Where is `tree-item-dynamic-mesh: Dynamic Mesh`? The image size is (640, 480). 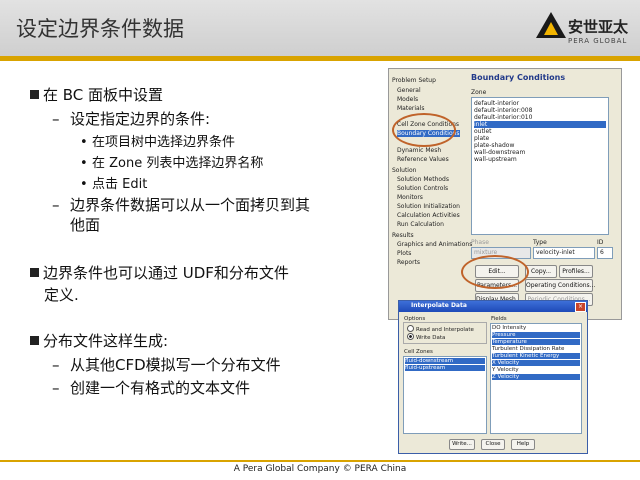
tree-item-dynamic-mesh: Dynamic Mesh is located at coordinates (419, 150).